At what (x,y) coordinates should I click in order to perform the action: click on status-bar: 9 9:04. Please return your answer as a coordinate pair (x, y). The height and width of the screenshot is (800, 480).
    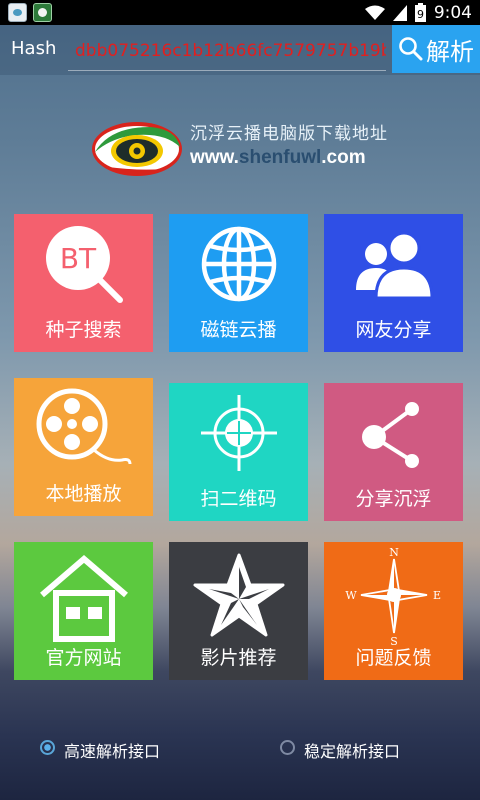
    Looking at the image, I should click on (240, 12).